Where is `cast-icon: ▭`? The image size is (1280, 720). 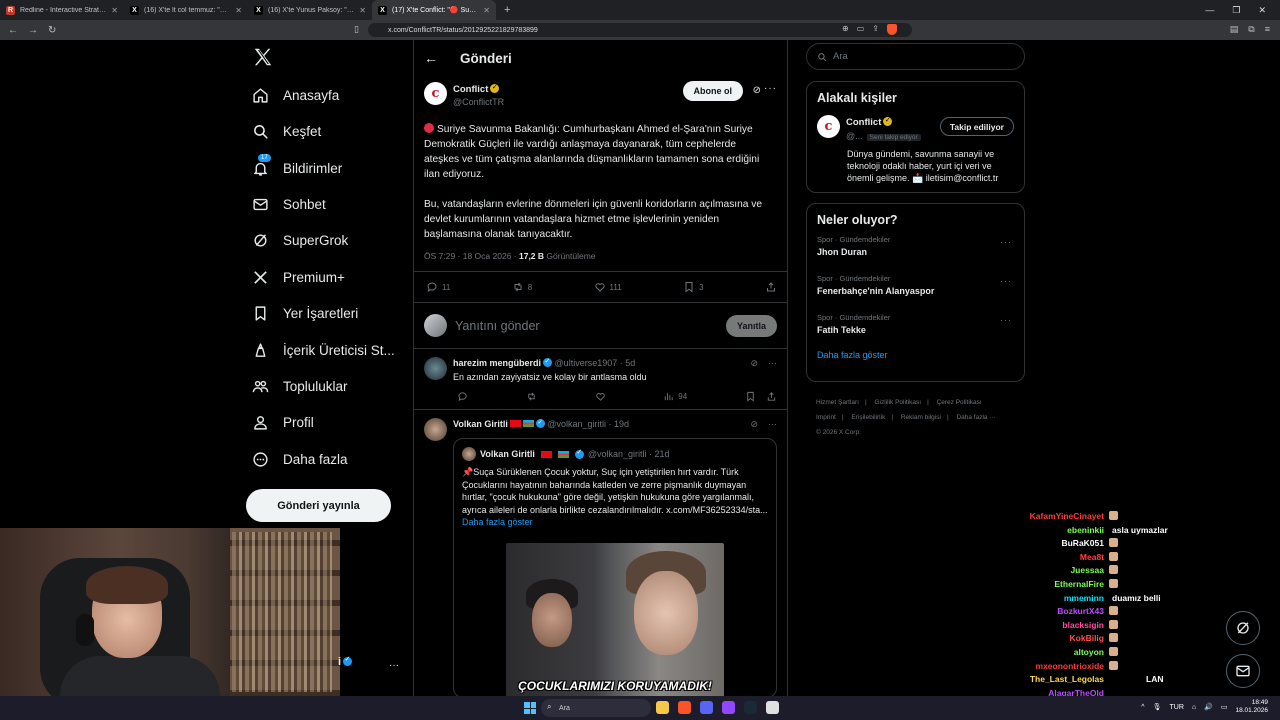
cast-icon: ▭ is located at coordinates (861, 29).